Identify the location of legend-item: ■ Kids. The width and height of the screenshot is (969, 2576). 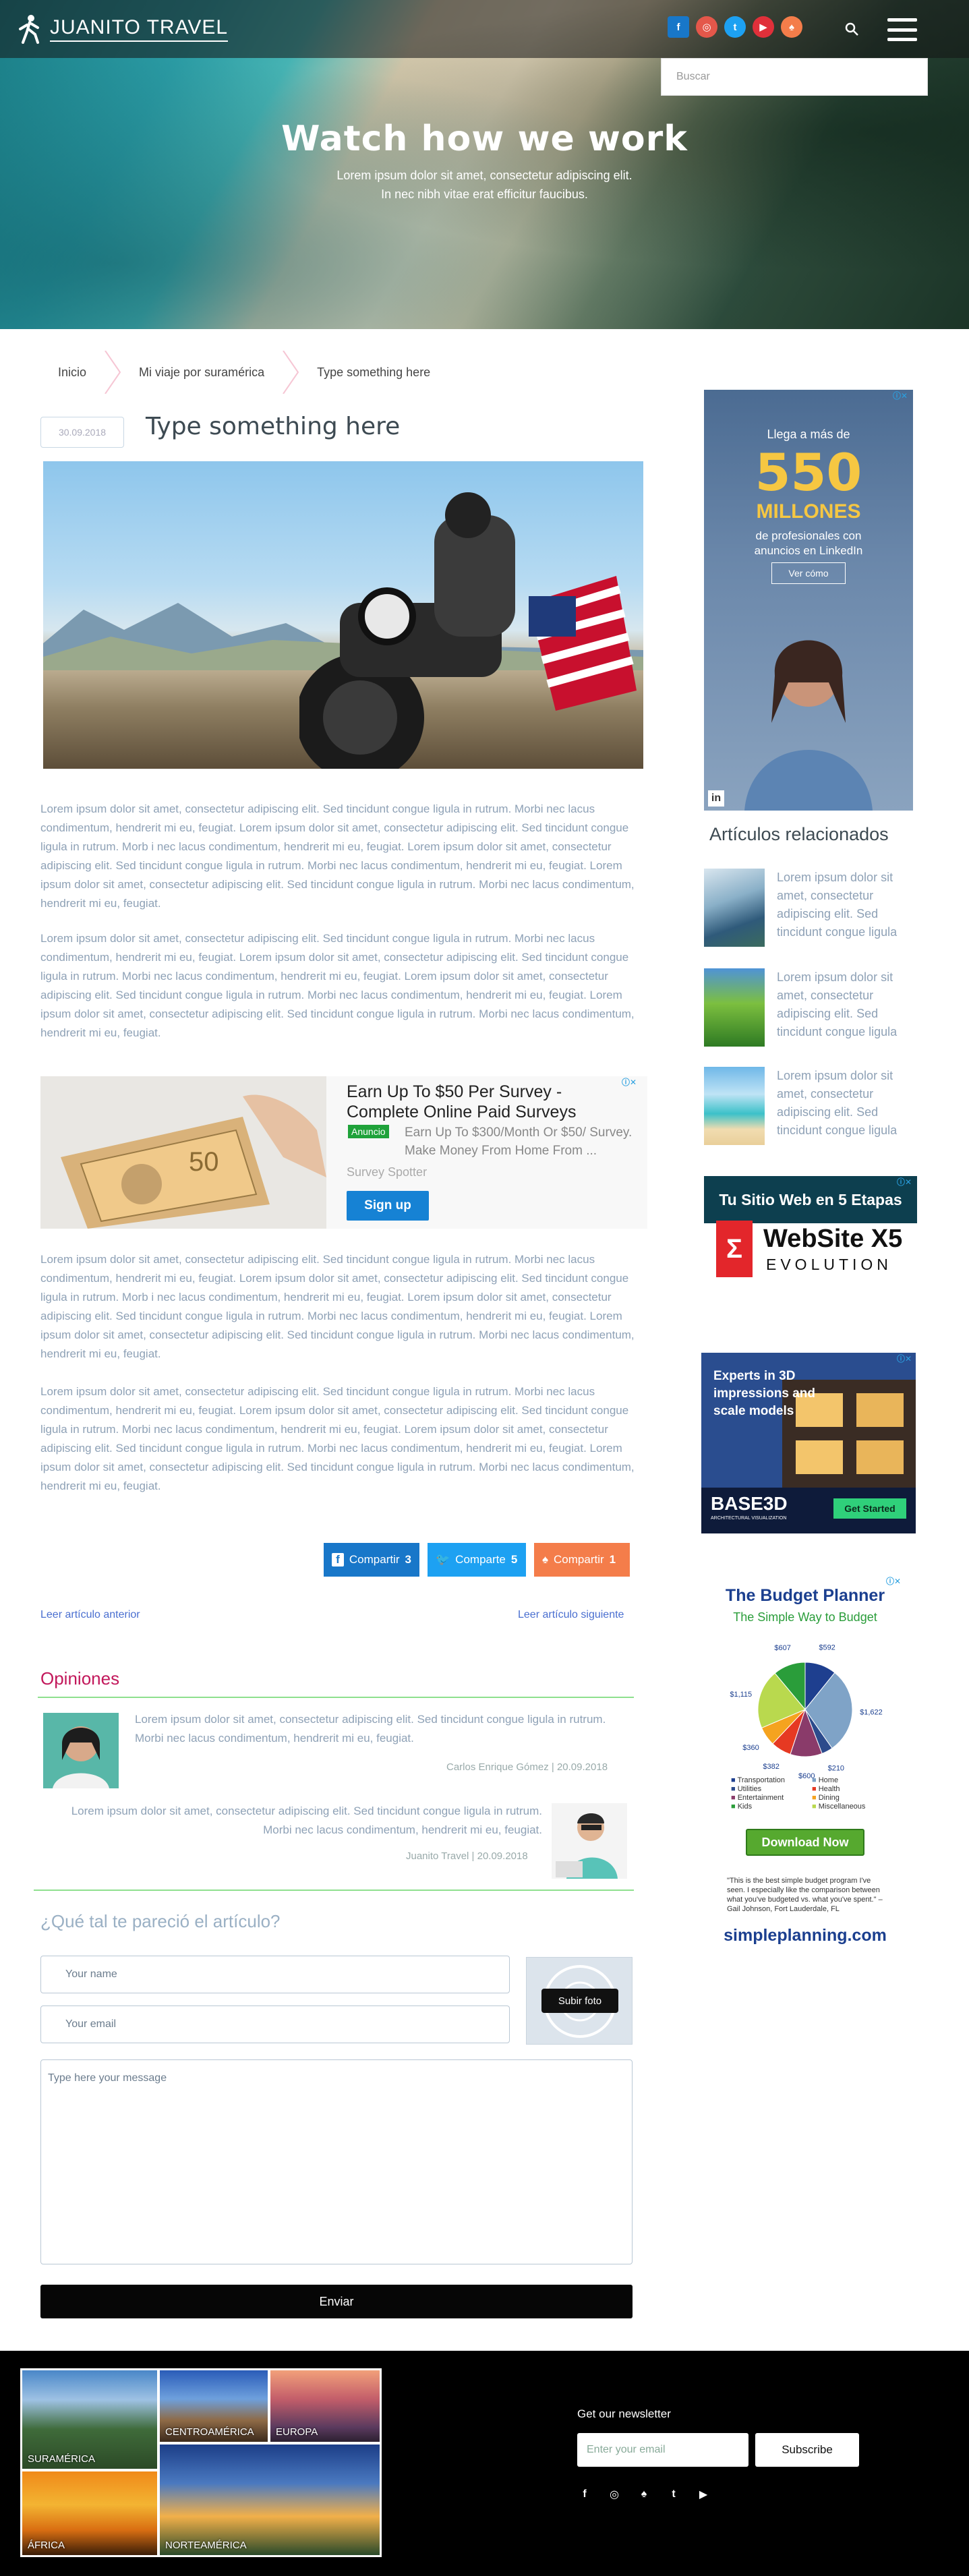
(742, 1807).